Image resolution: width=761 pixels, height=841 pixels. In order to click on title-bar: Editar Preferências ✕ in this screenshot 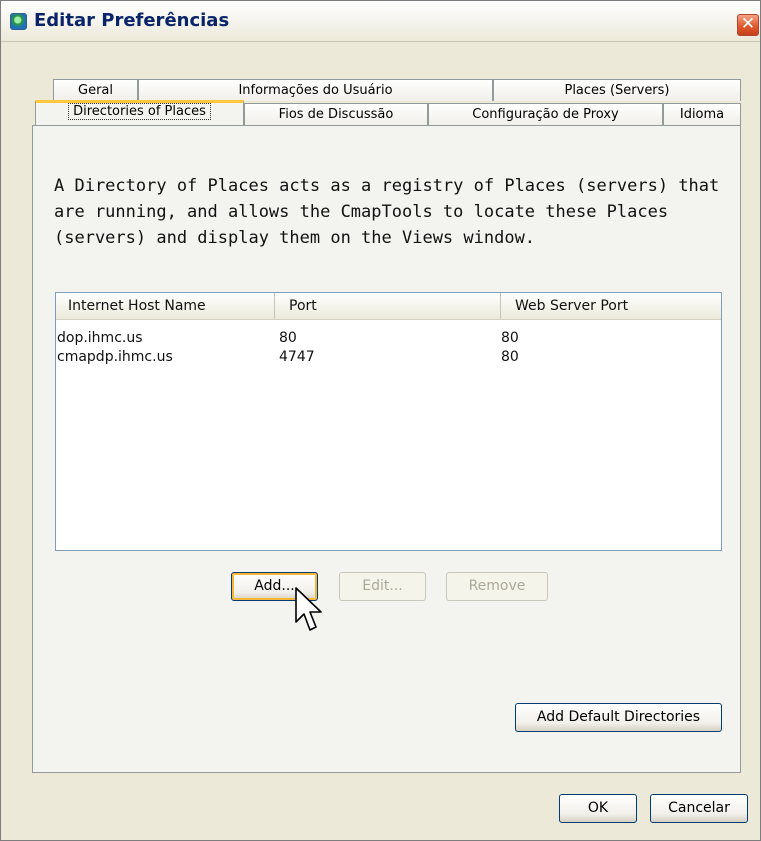, I will do `click(380, 21)`.